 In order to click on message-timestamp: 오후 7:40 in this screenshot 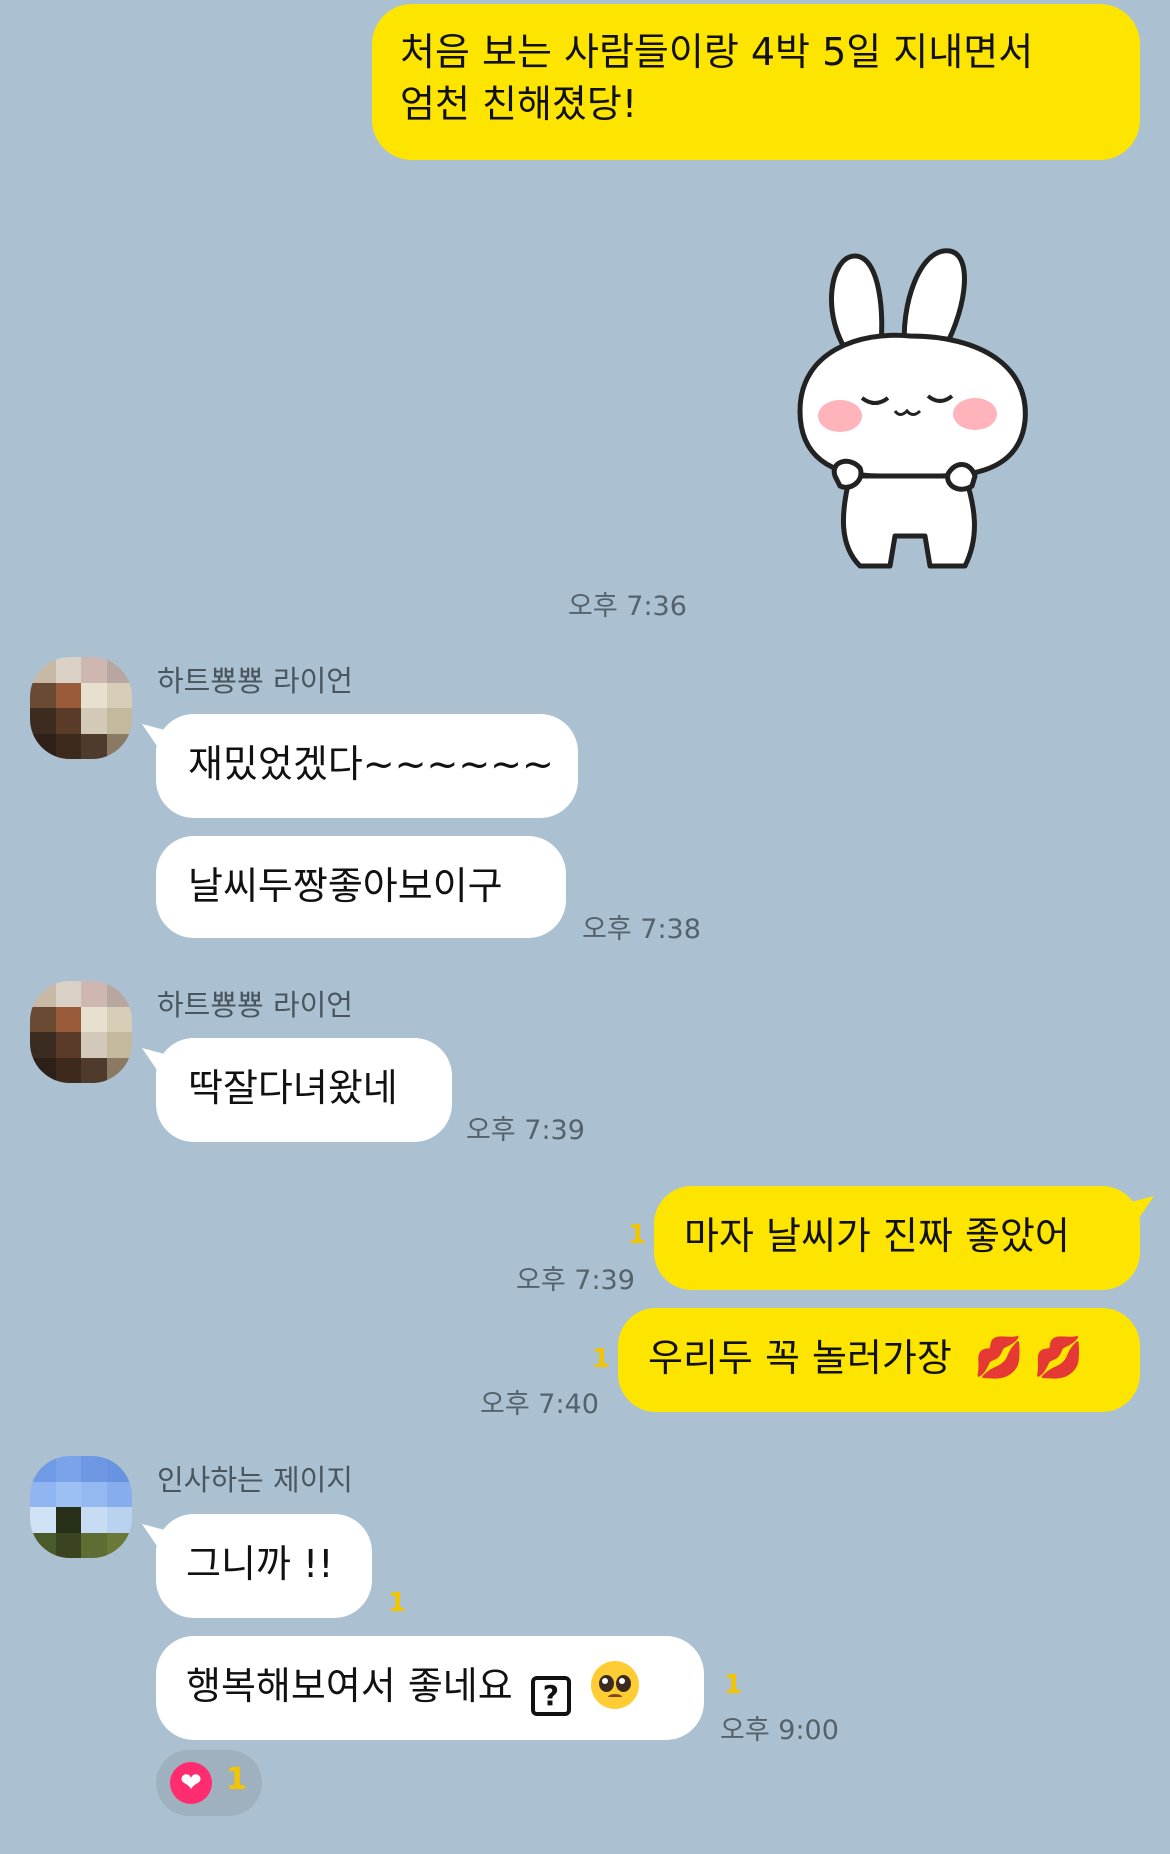, I will do `click(539, 1404)`.